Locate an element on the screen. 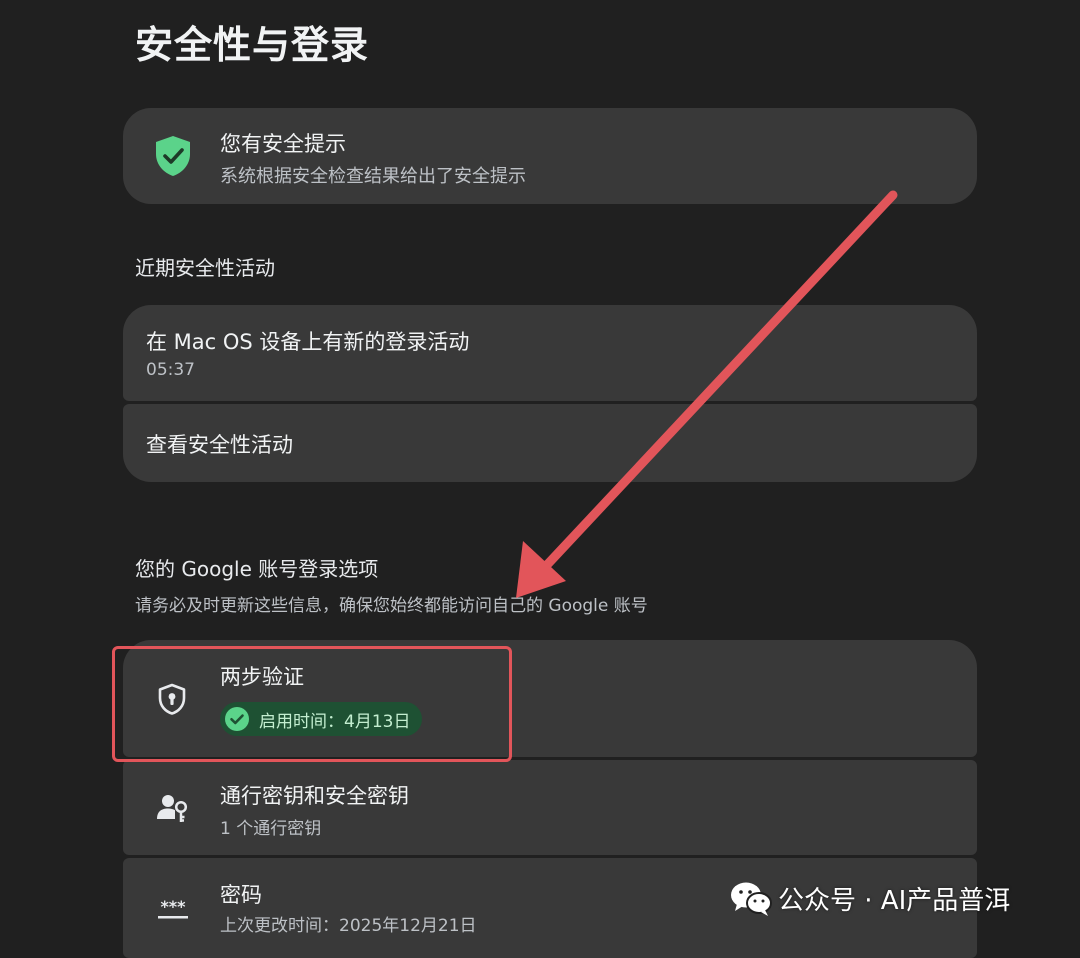 The height and width of the screenshot is (958, 1080). wechat-icon is located at coordinates (751, 899).